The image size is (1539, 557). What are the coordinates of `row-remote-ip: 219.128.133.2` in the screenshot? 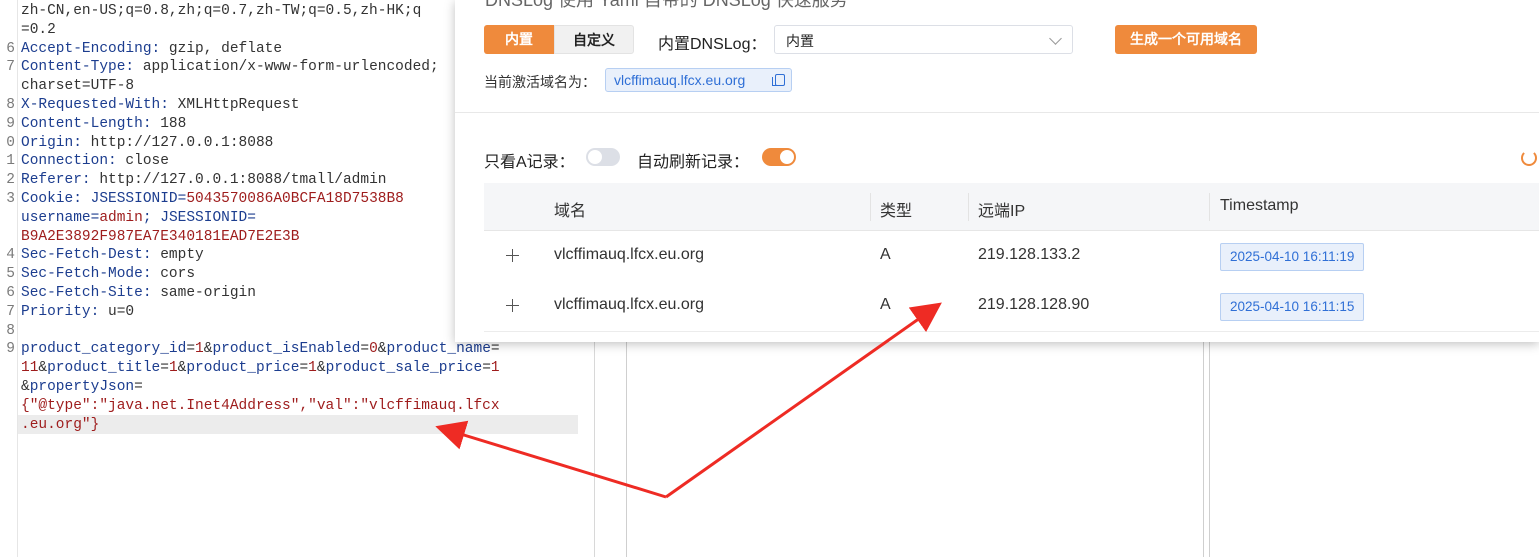 It's located at (1029, 254).